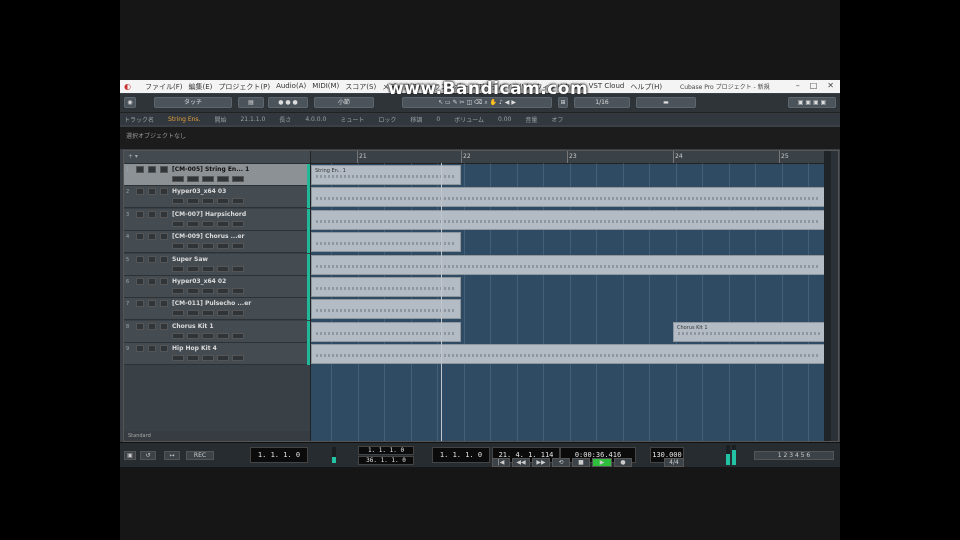 Image resolution: width=960 pixels, height=540 pixels. I want to click on signature-display: 4/4, so click(674, 462).